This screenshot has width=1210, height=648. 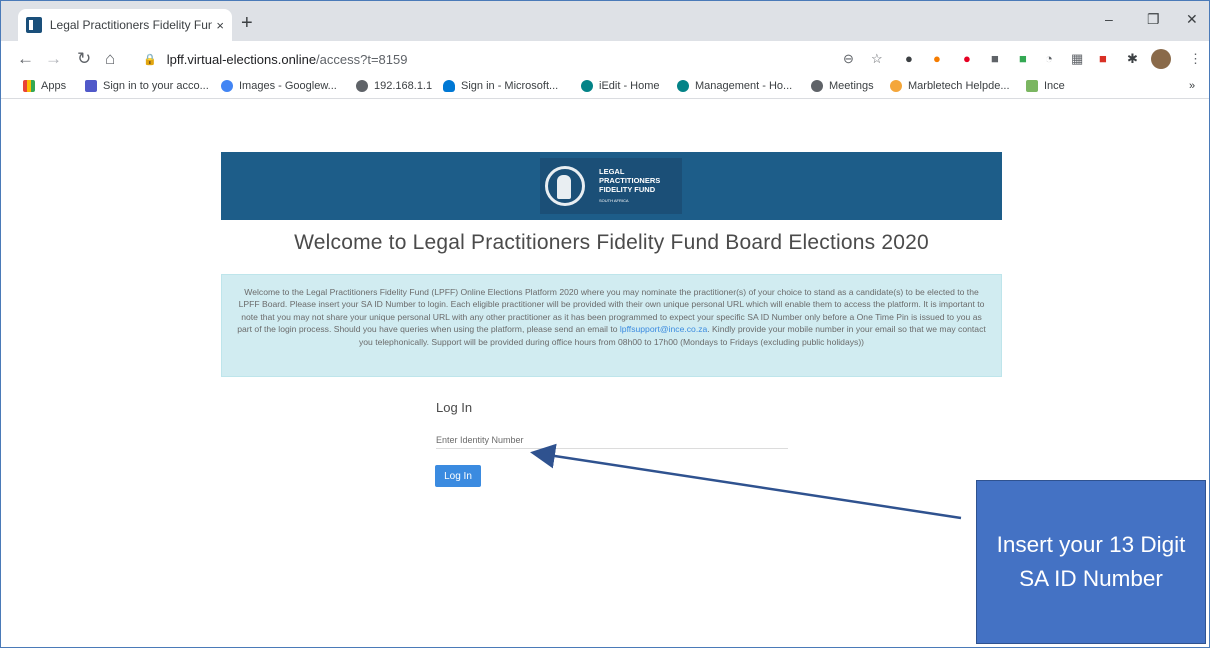 What do you see at coordinates (54, 86) in the screenshot?
I see `bookmark-label: Apps` at bounding box center [54, 86].